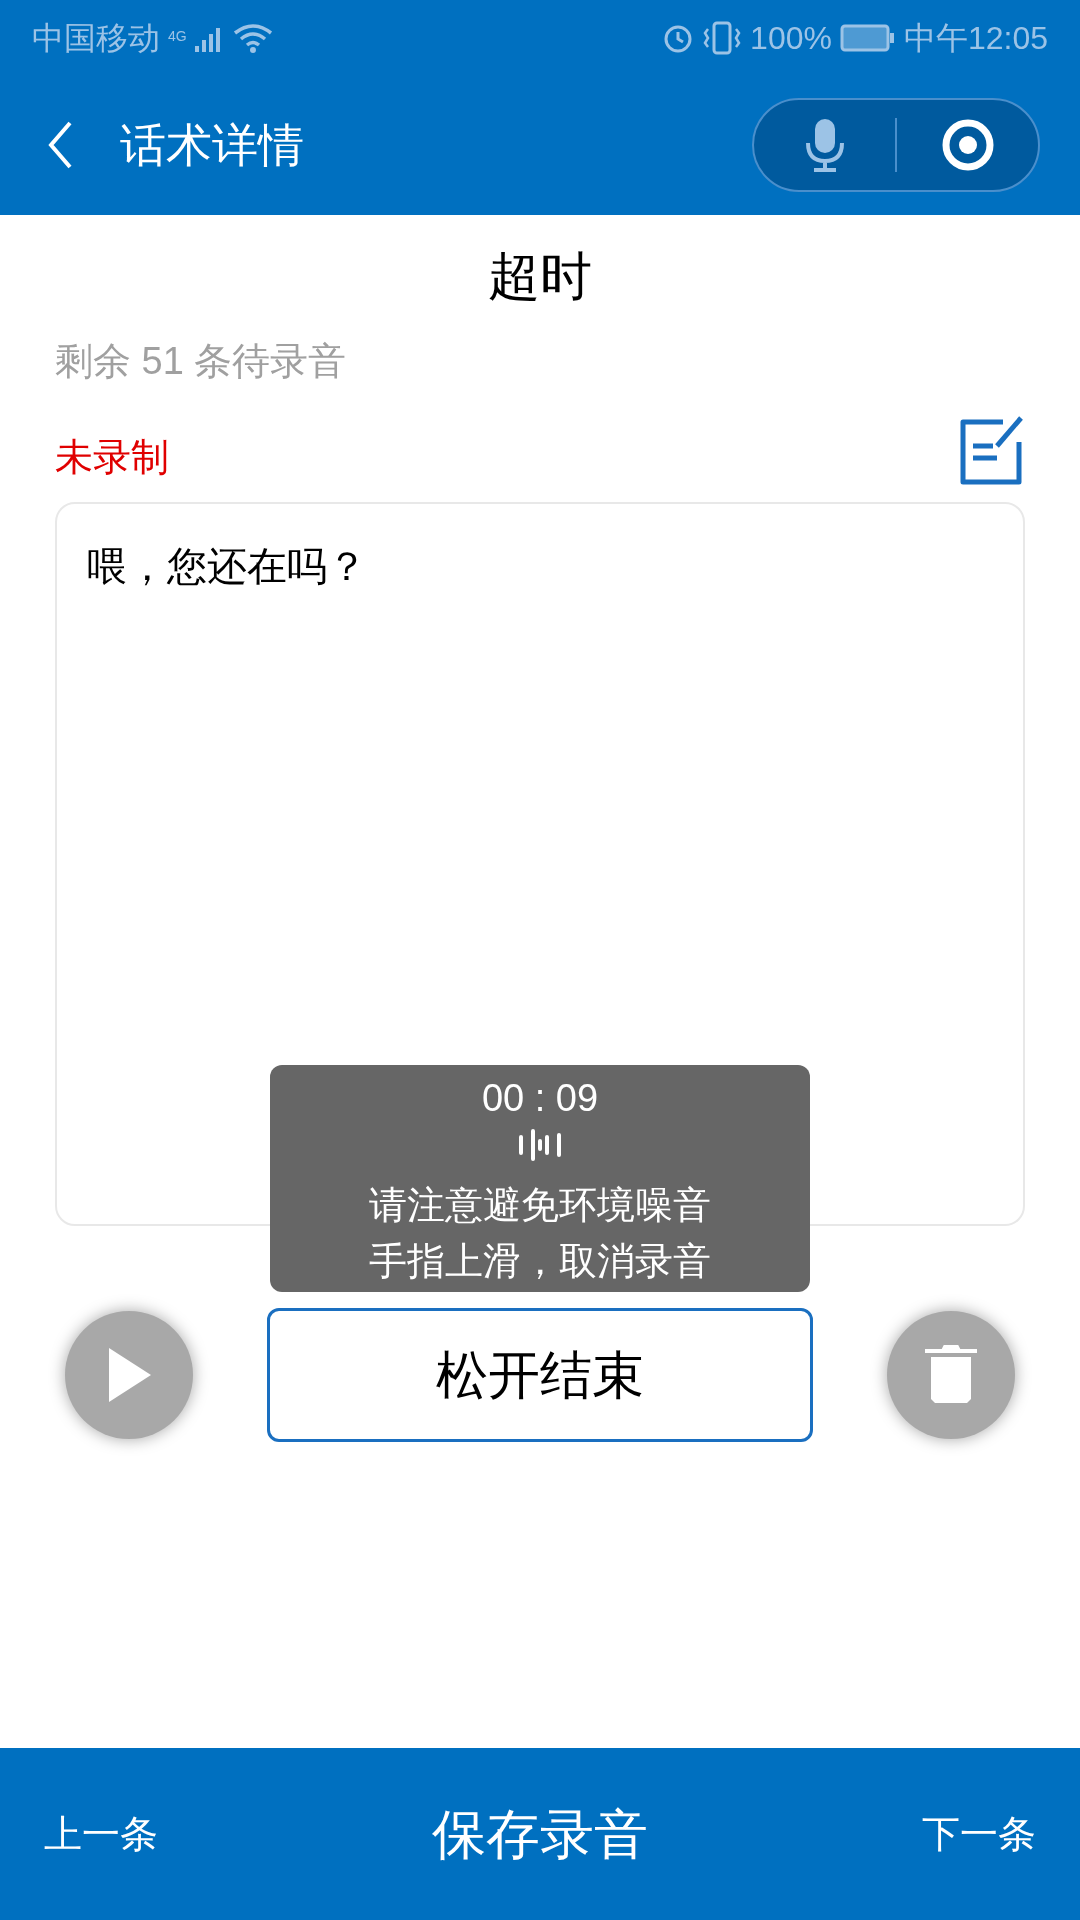 This screenshot has height=1920, width=1080. Describe the element at coordinates (824, 145) in the screenshot. I see `microphone-icon` at that location.